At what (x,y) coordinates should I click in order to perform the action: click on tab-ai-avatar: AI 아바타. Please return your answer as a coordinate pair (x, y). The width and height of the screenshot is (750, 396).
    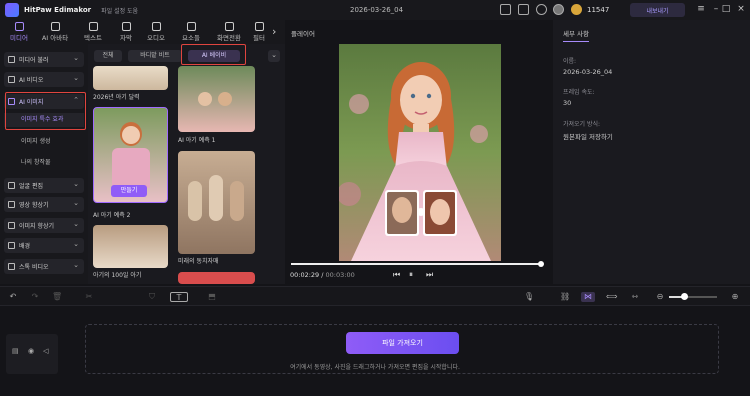
    Looking at the image, I should click on (55, 32).